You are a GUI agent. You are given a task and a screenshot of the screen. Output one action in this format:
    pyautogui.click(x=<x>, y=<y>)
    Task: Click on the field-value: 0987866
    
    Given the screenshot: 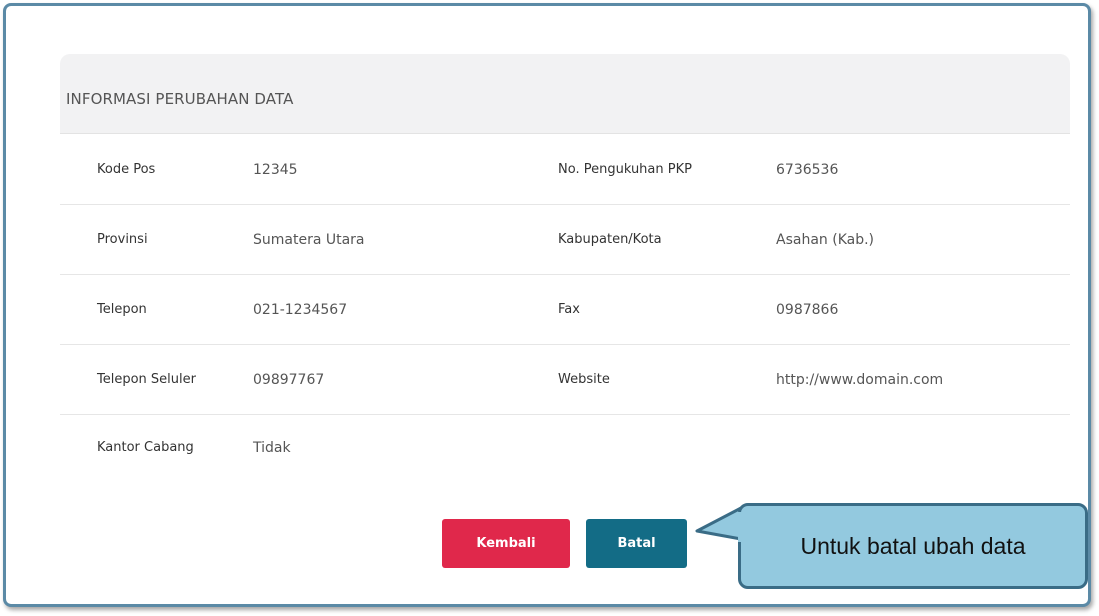 What is the action you would take?
    pyautogui.click(x=807, y=310)
    